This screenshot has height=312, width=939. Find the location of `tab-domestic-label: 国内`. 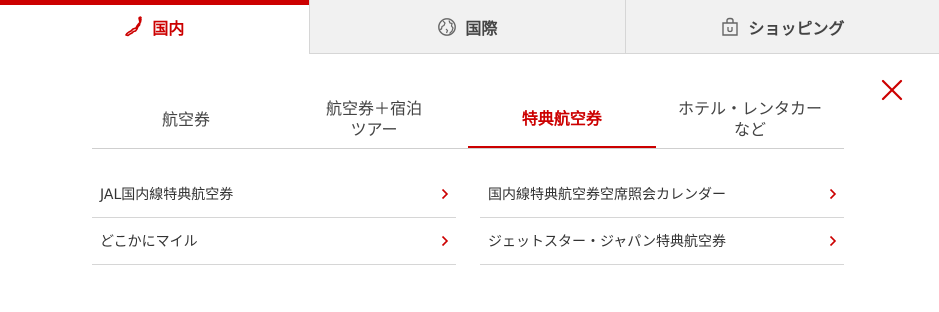

tab-domestic-label: 国内 is located at coordinates (168, 28).